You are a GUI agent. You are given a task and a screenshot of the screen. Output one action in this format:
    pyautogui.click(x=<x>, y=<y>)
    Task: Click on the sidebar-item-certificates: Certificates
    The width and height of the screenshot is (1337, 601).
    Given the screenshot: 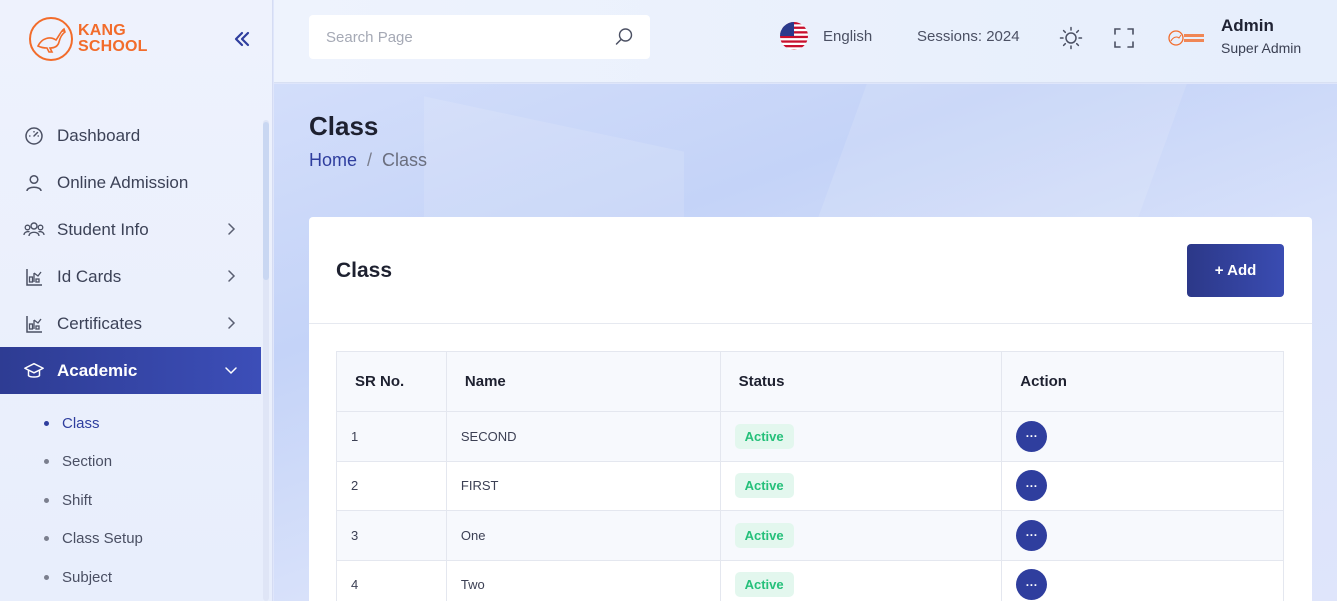 What is the action you would take?
    pyautogui.click(x=130, y=323)
    